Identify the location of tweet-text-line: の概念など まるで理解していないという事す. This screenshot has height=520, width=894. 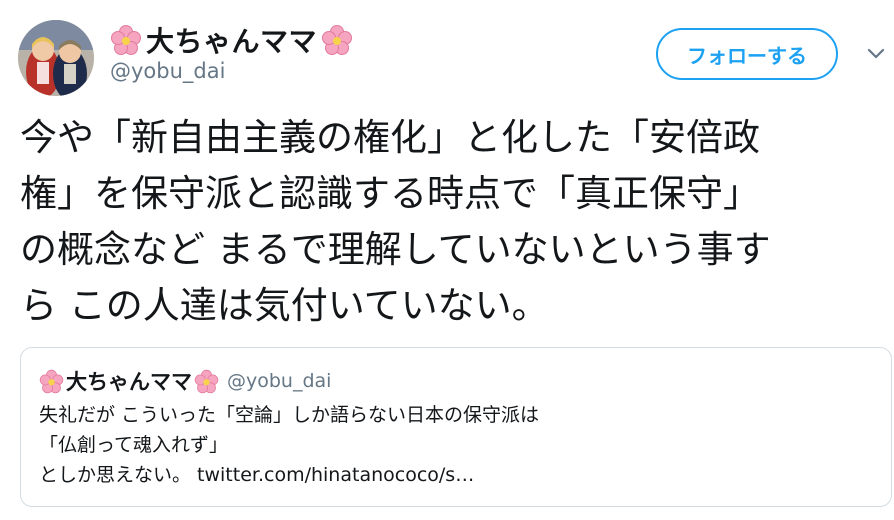
(395, 249).